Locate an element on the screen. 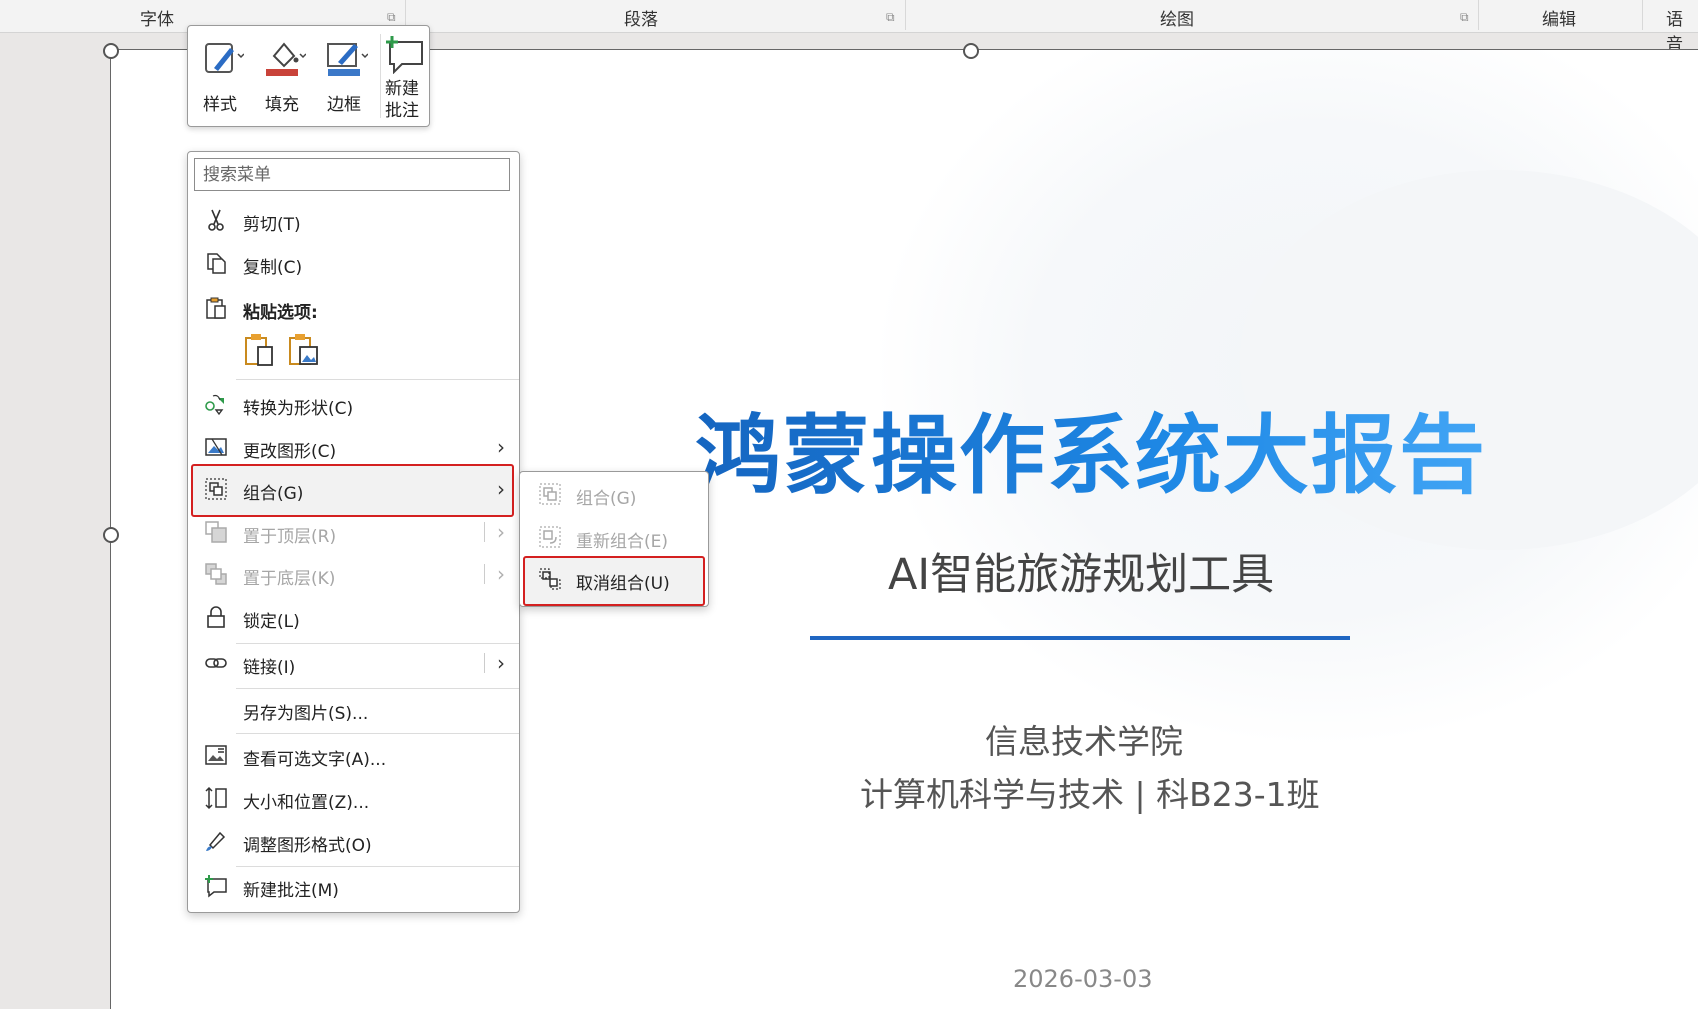 This screenshot has width=1698, height=1009. new-comment-label: 新建 批注 is located at coordinates (402, 100).